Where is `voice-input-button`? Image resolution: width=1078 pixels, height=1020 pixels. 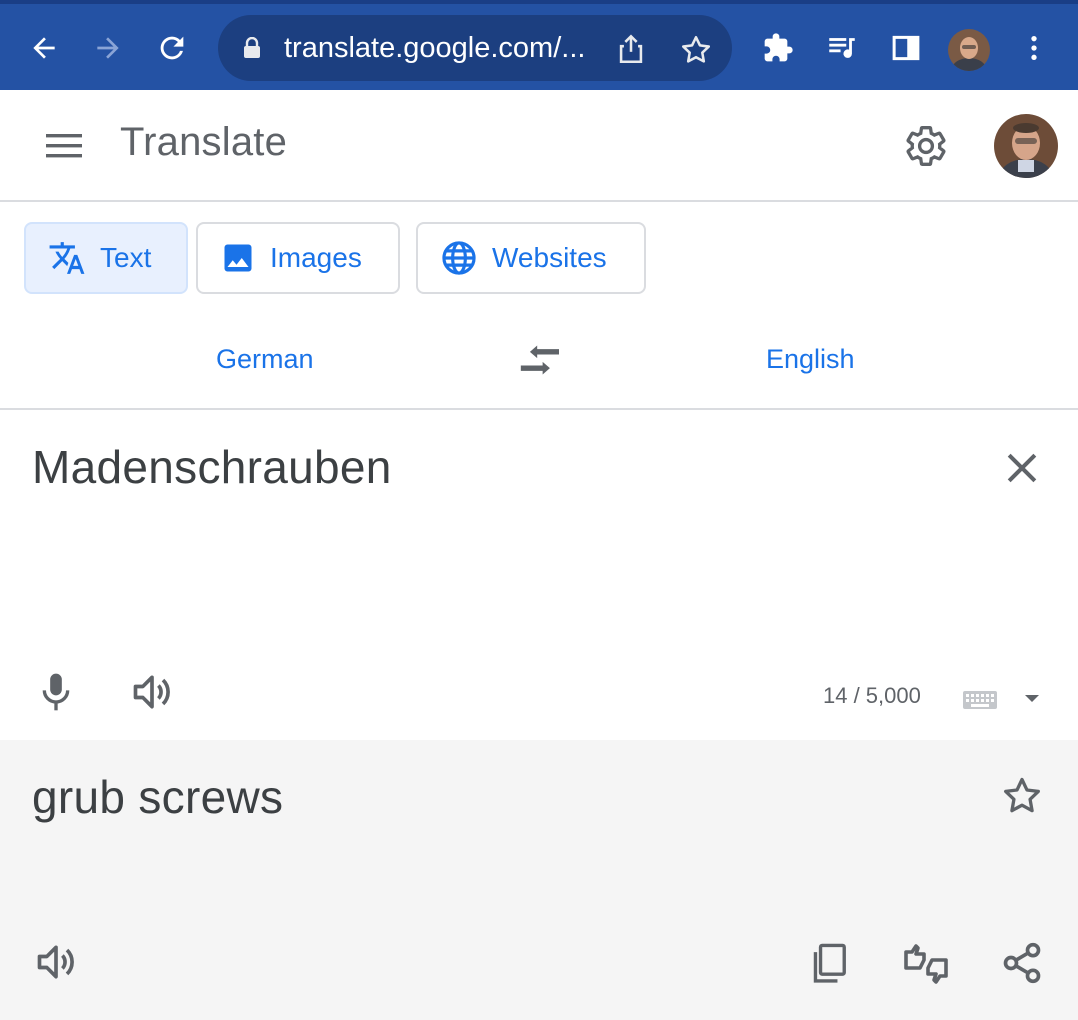 voice-input-button is located at coordinates (56, 692).